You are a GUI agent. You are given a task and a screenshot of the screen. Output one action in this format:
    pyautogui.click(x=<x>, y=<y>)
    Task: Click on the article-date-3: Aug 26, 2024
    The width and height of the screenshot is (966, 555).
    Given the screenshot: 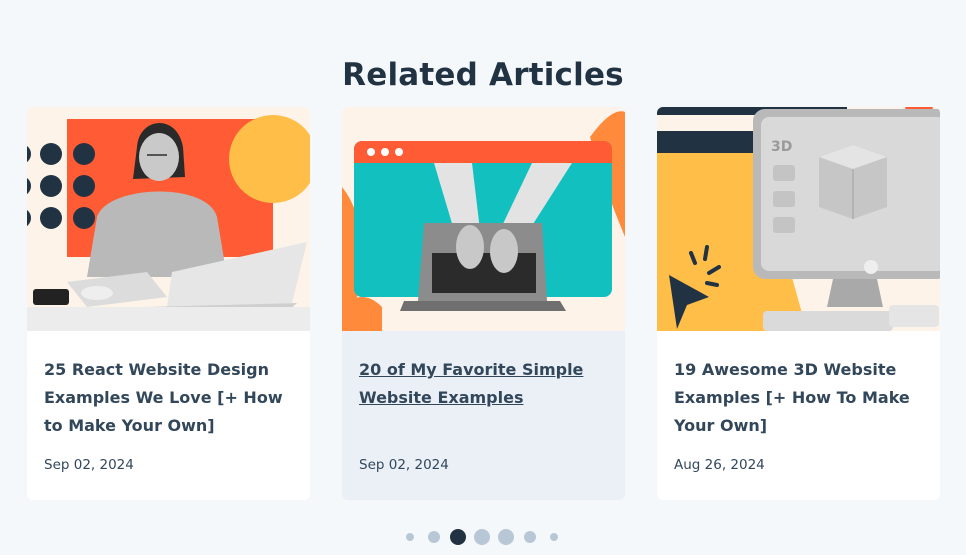 What is the action you would take?
    pyautogui.click(x=719, y=465)
    